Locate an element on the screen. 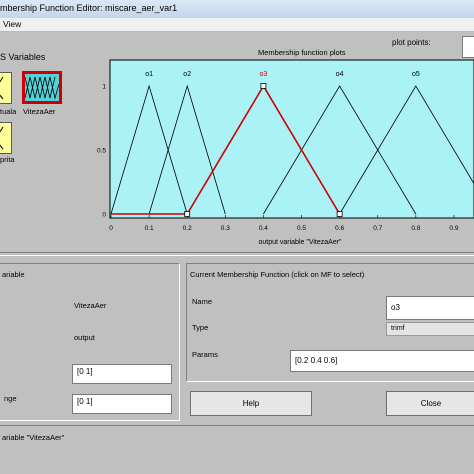  x-tick-label: 0.6 is located at coordinates (339, 228).